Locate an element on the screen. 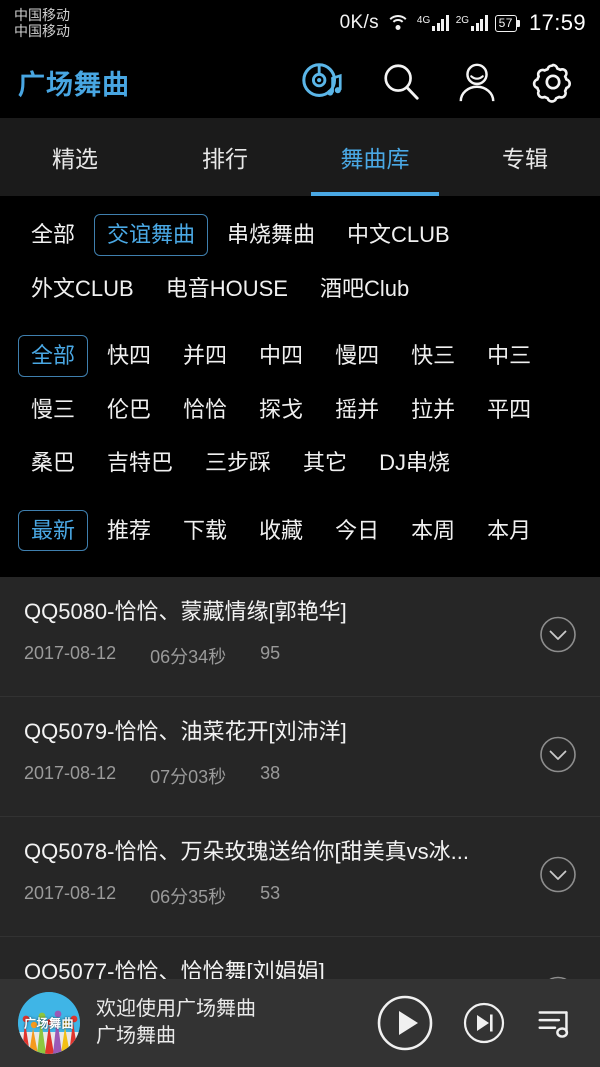 The width and height of the screenshot is (600, 1067). song-meta: 2017-08-12 07分03秒 38 is located at coordinates (277, 776).